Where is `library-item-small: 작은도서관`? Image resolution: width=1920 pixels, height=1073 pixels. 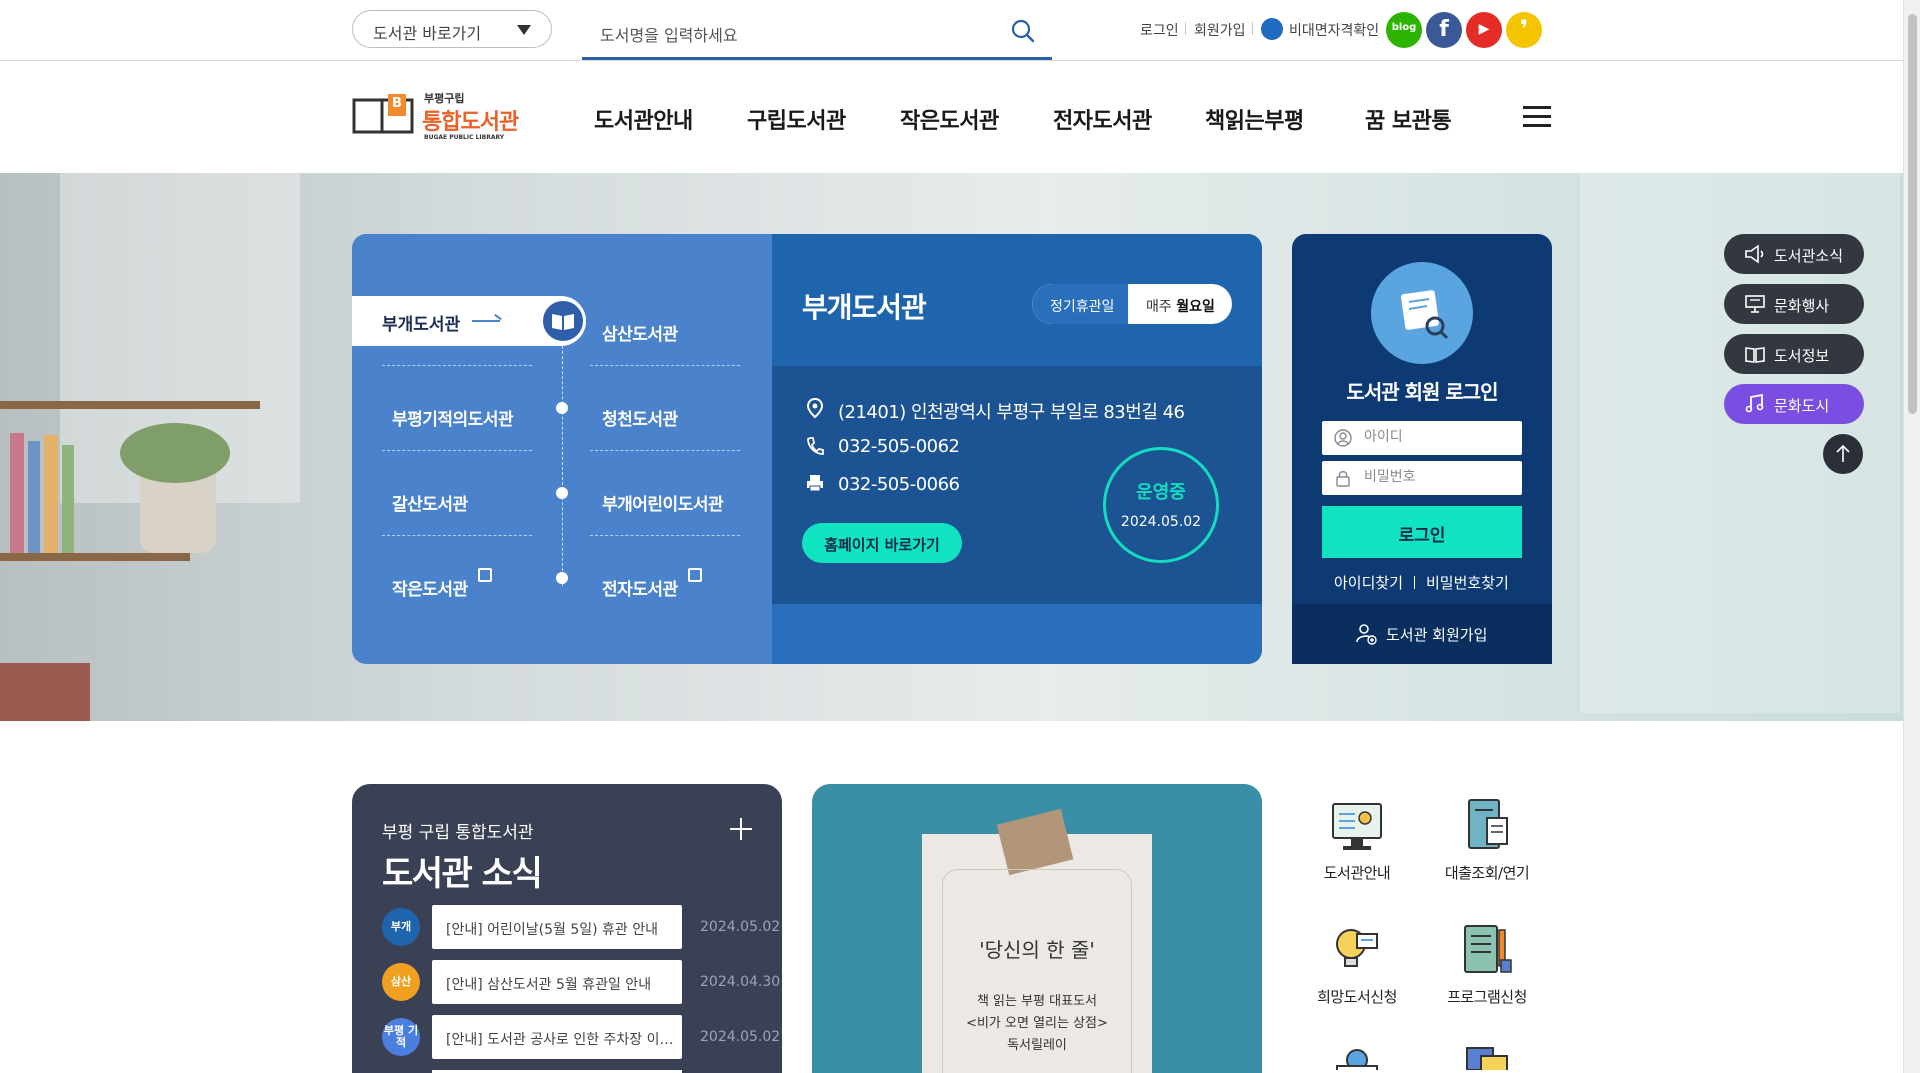
library-item-small: 작은도서관 is located at coordinates (430, 587).